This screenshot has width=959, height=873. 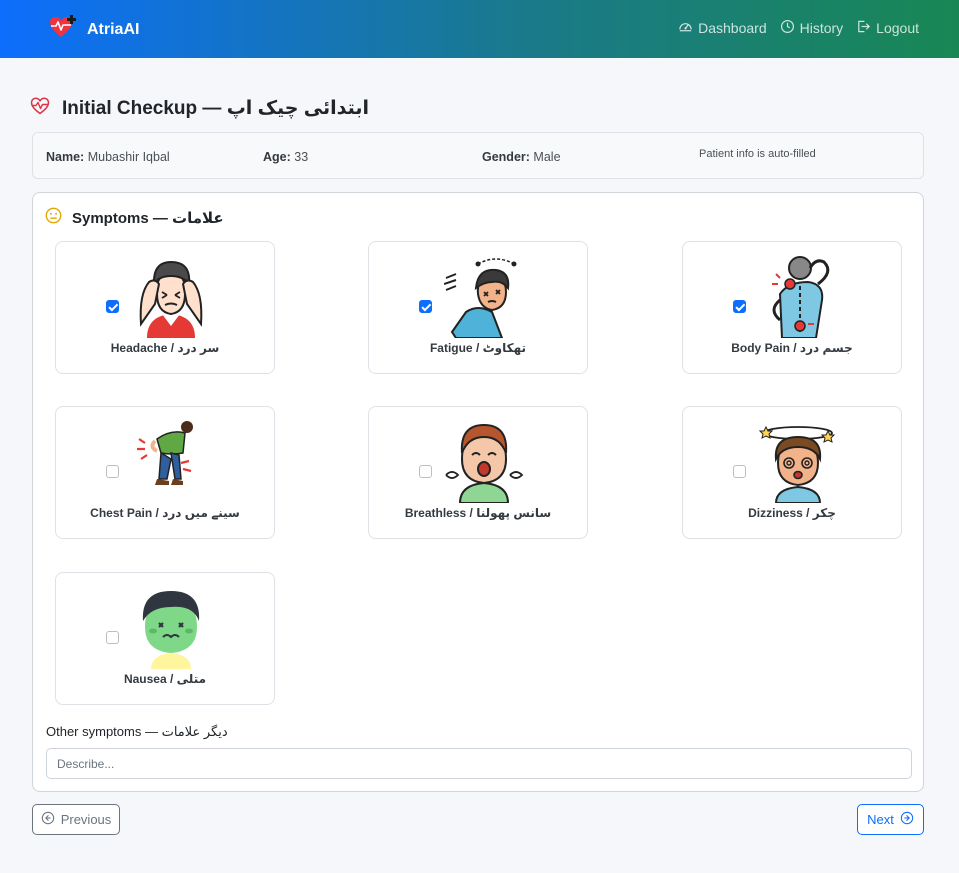 I want to click on patient-age: Age: 33, so click(x=285, y=157).